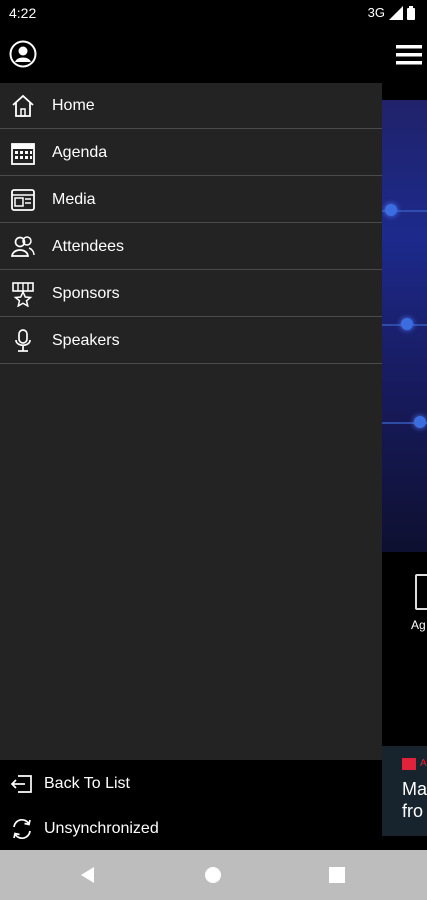 The image size is (427, 900). Describe the element at coordinates (22, 784) in the screenshot. I see `back-to-list-icon` at that location.